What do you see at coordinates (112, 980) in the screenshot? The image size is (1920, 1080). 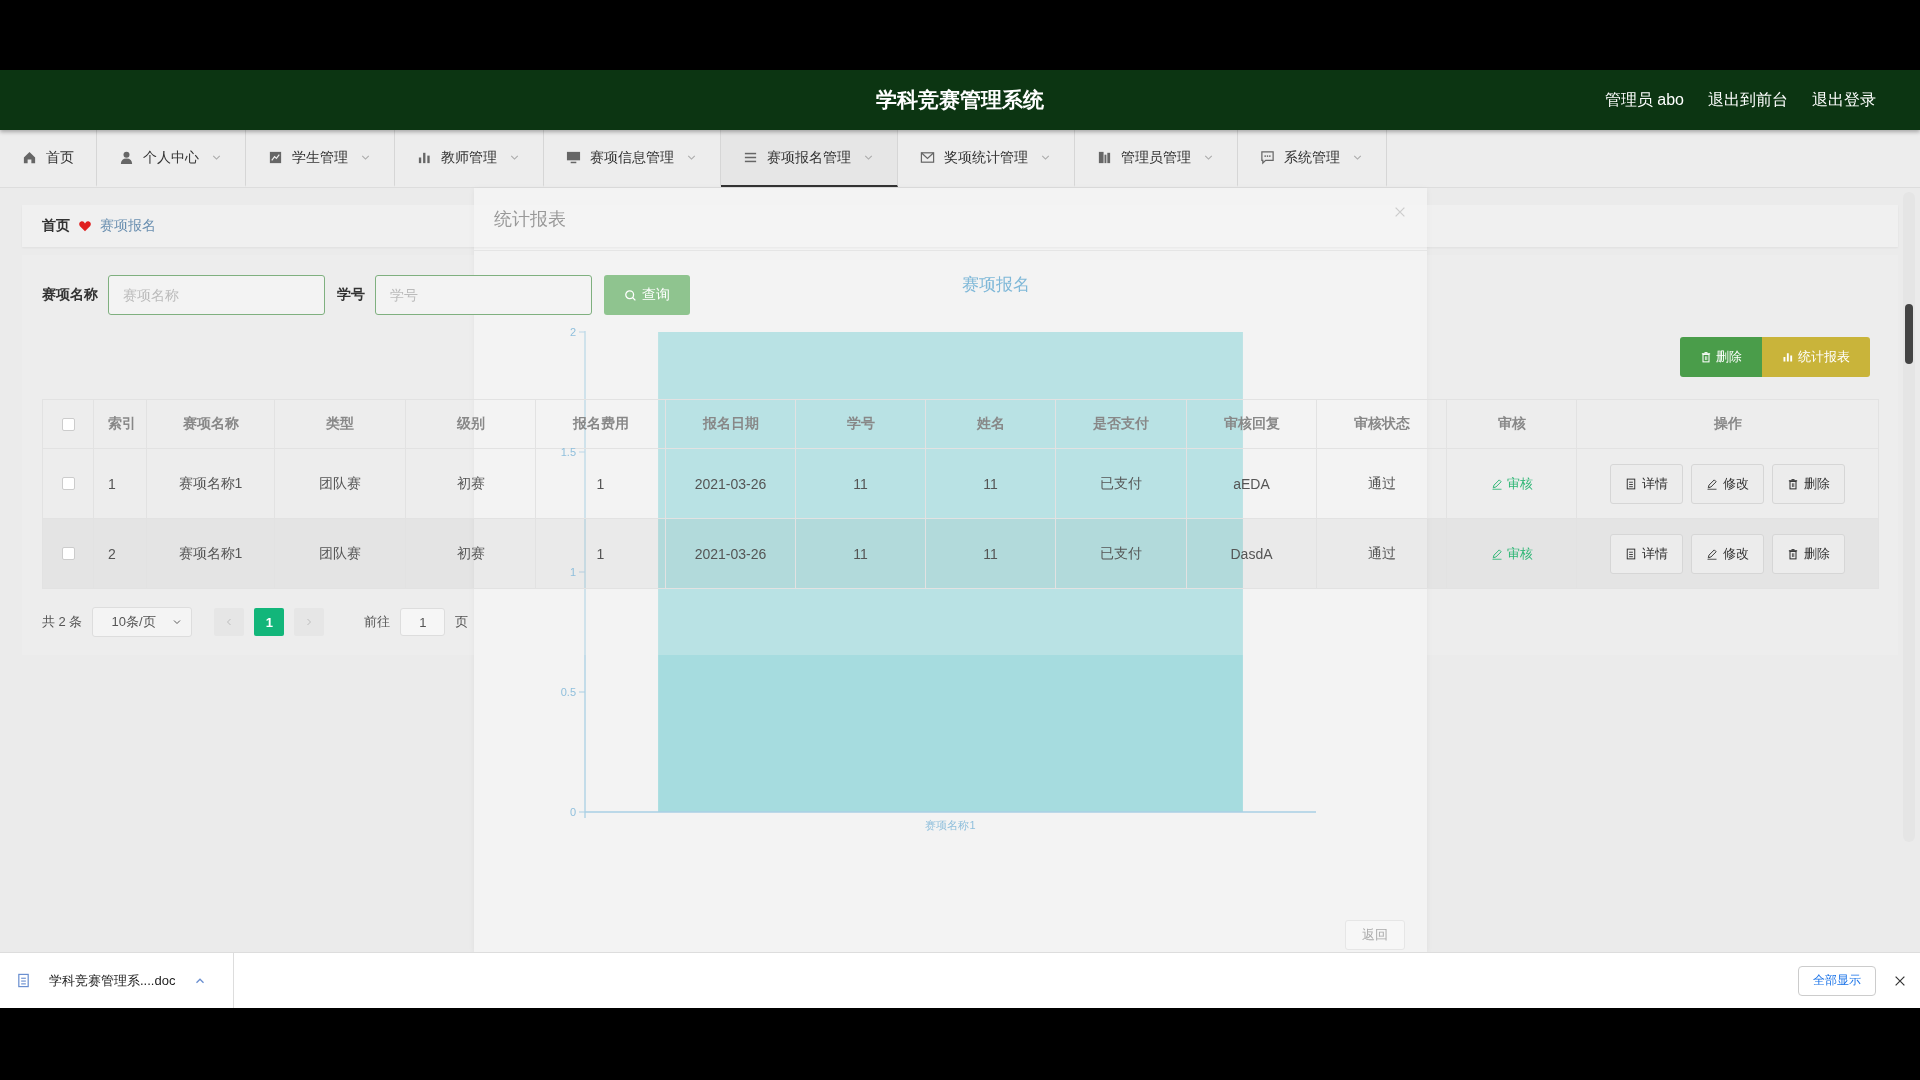 I see `download-file-name: 学科竞赛管理系....doc` at bounding box center [112, 980].